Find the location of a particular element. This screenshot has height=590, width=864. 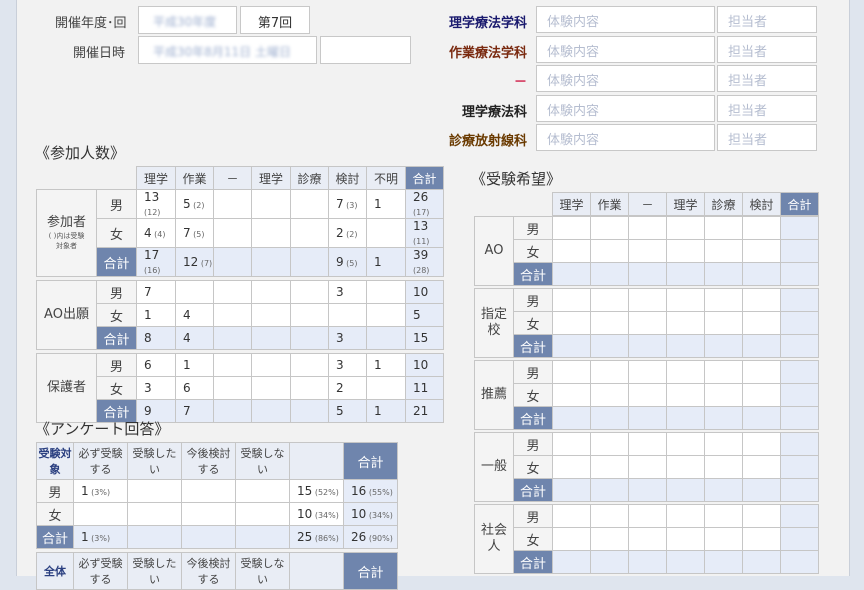

count-cell: 39 (28) is located at coordinates (424, 262).